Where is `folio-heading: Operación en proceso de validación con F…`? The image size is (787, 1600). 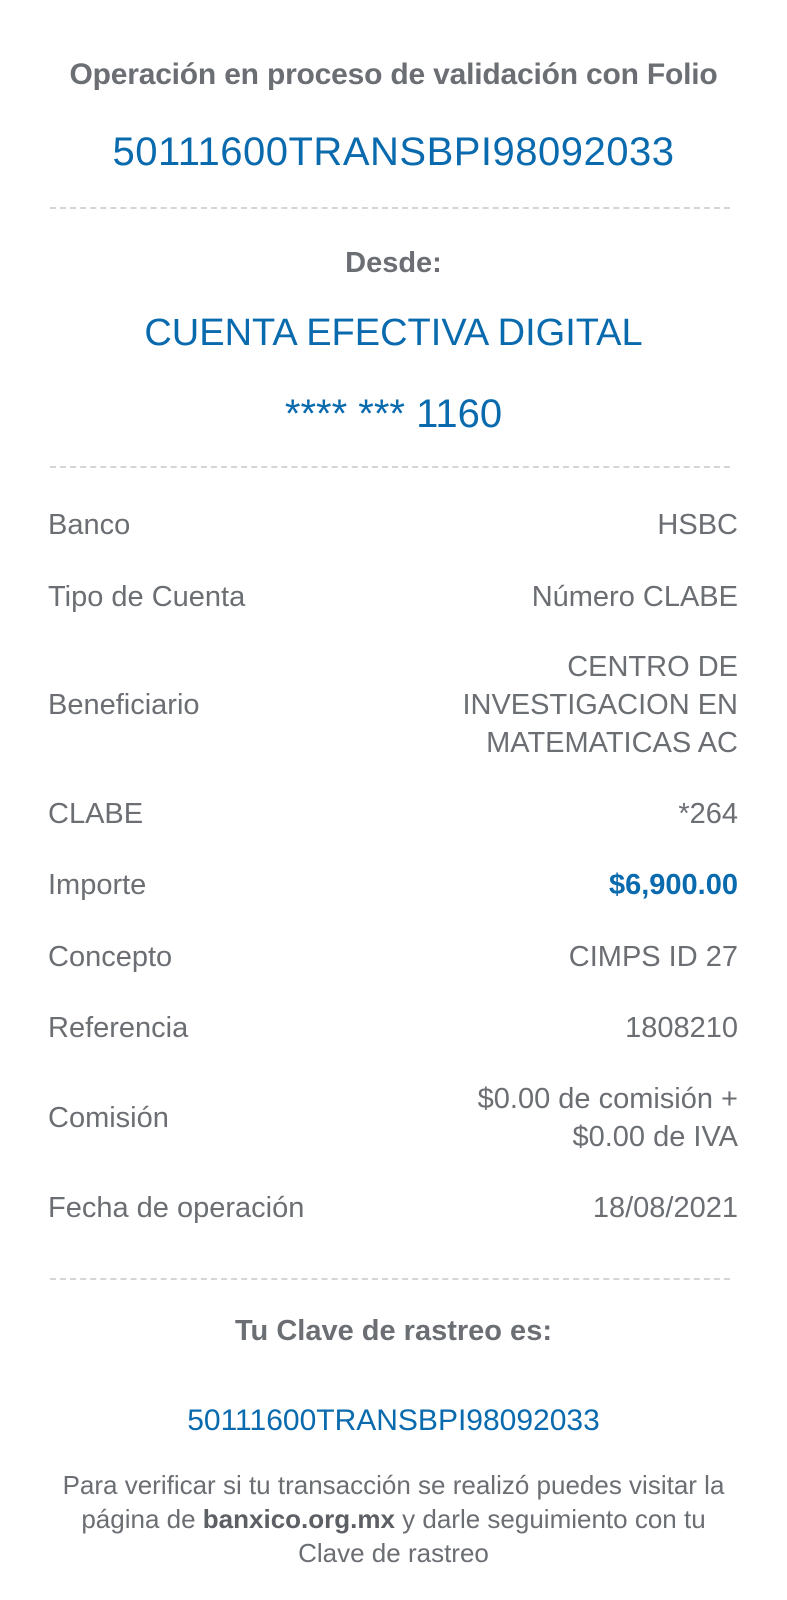
folio-heading: Operación en proceso de validación con F… is located at coordinates (393, 74).